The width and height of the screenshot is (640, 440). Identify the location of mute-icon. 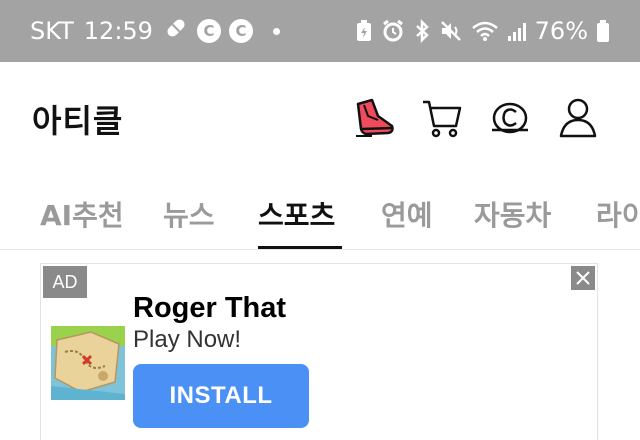
(451, 31).